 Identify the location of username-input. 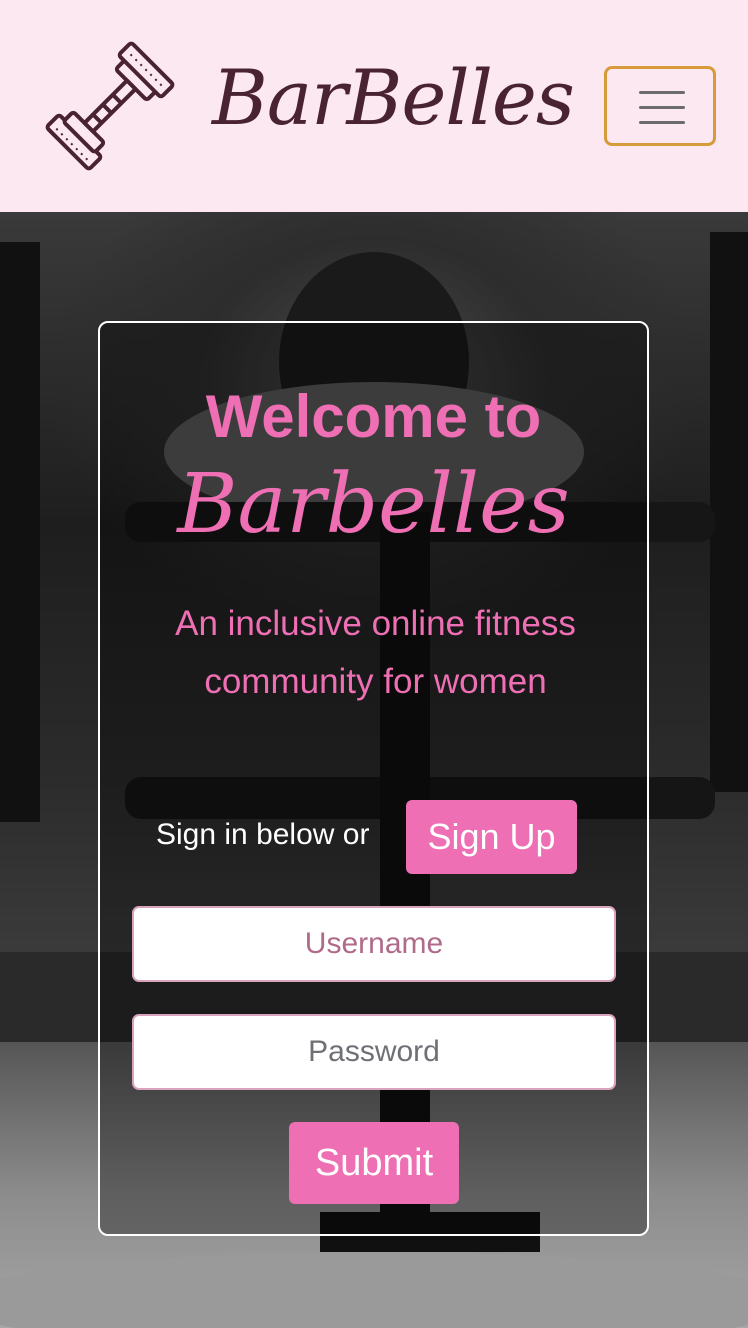
(374, 944).